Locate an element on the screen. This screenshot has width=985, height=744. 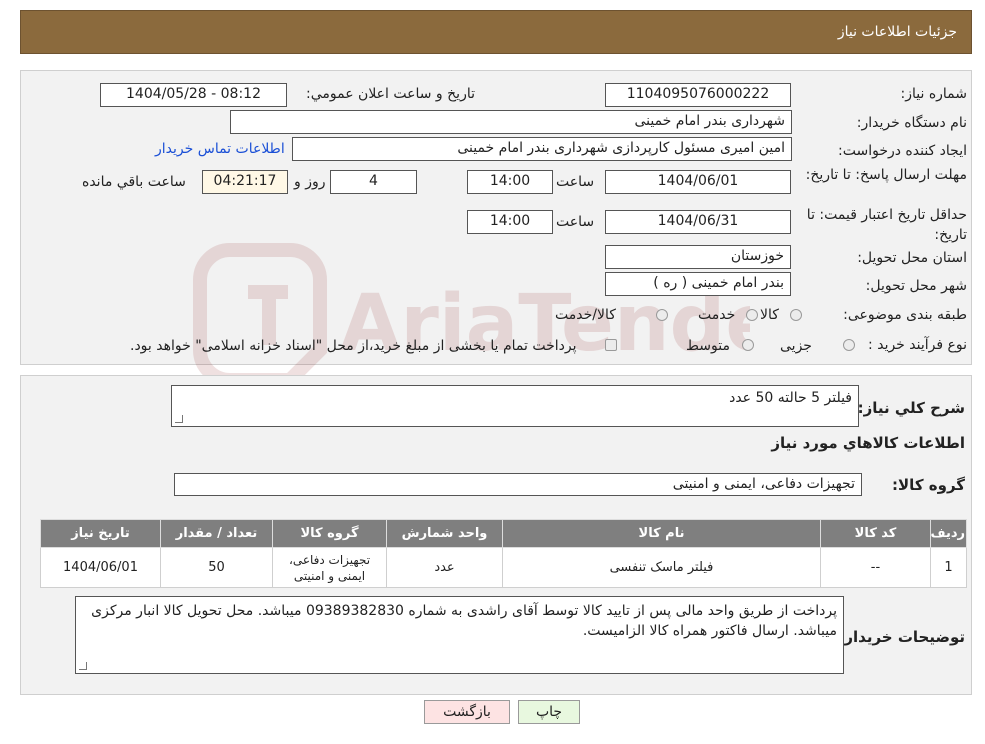
col-date-header: تاریخ نیاز is located at coordinates (100, 533).